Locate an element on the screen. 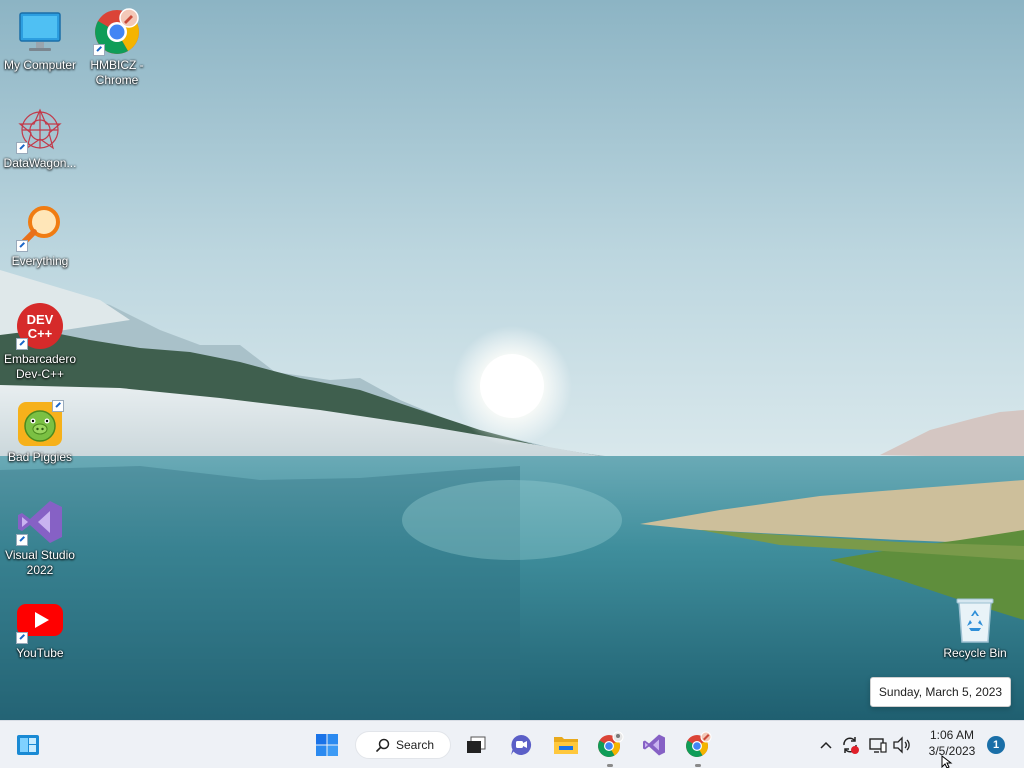 This screenshot has height=768, width=1024. chevron-up-icon is located at coordinates (826, 745).